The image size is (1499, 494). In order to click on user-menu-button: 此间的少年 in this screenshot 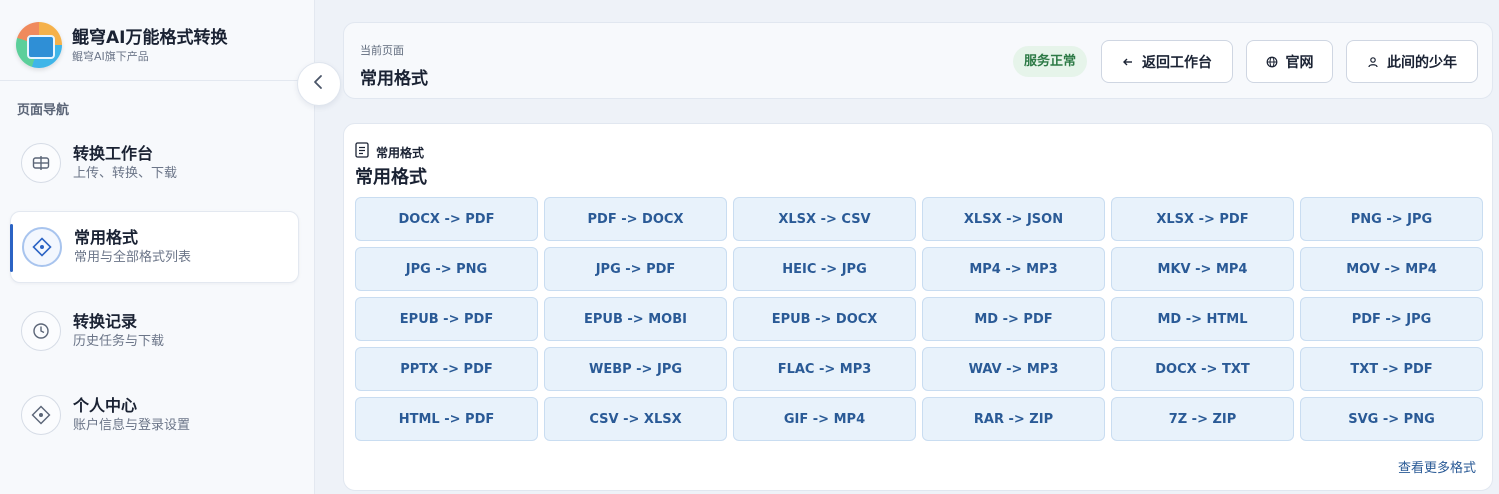, I will do `click(1412, 61)`.